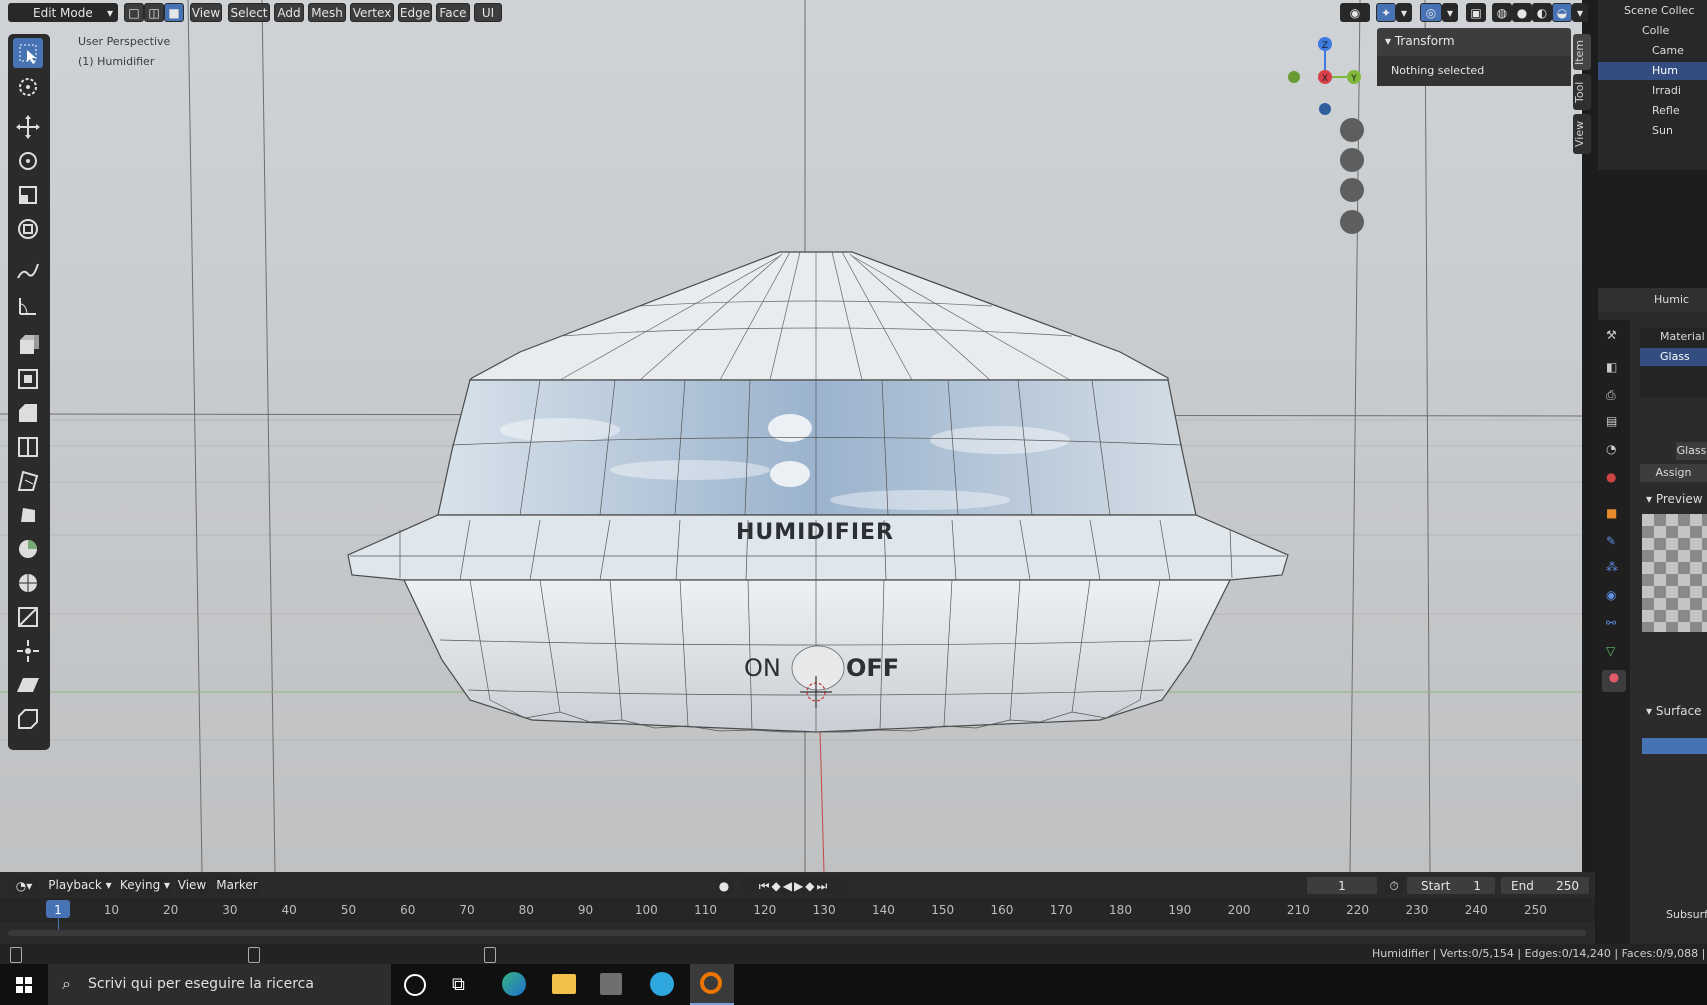 The height and width of the screenshot is (1005, 1707). What do you see at coordinates (134, 12) in the screenshot?
I see `vertex-select-button: □` at bounding box center [134, 12].